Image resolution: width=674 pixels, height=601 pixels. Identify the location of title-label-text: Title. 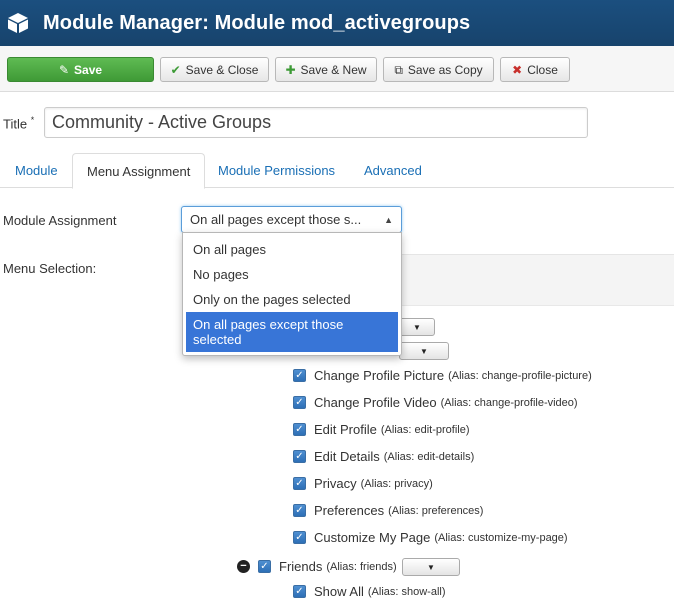
(15, 124).